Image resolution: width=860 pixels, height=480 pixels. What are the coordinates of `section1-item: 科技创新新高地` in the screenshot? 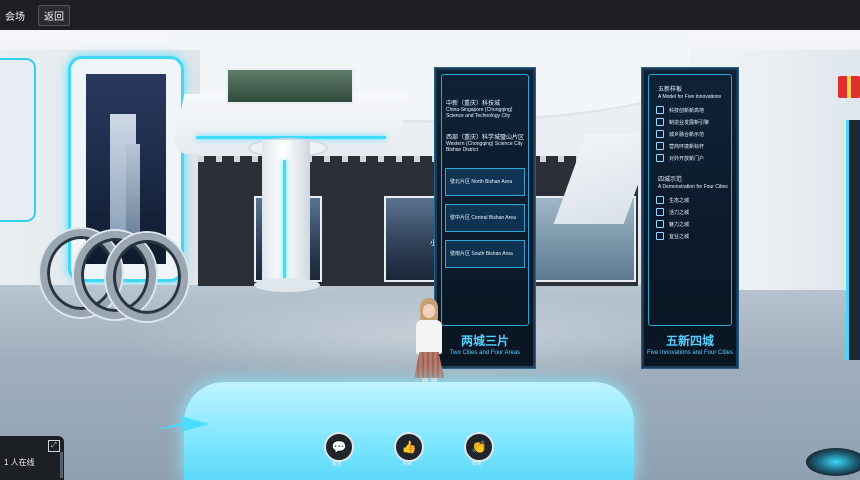 It's located at (680, 110).